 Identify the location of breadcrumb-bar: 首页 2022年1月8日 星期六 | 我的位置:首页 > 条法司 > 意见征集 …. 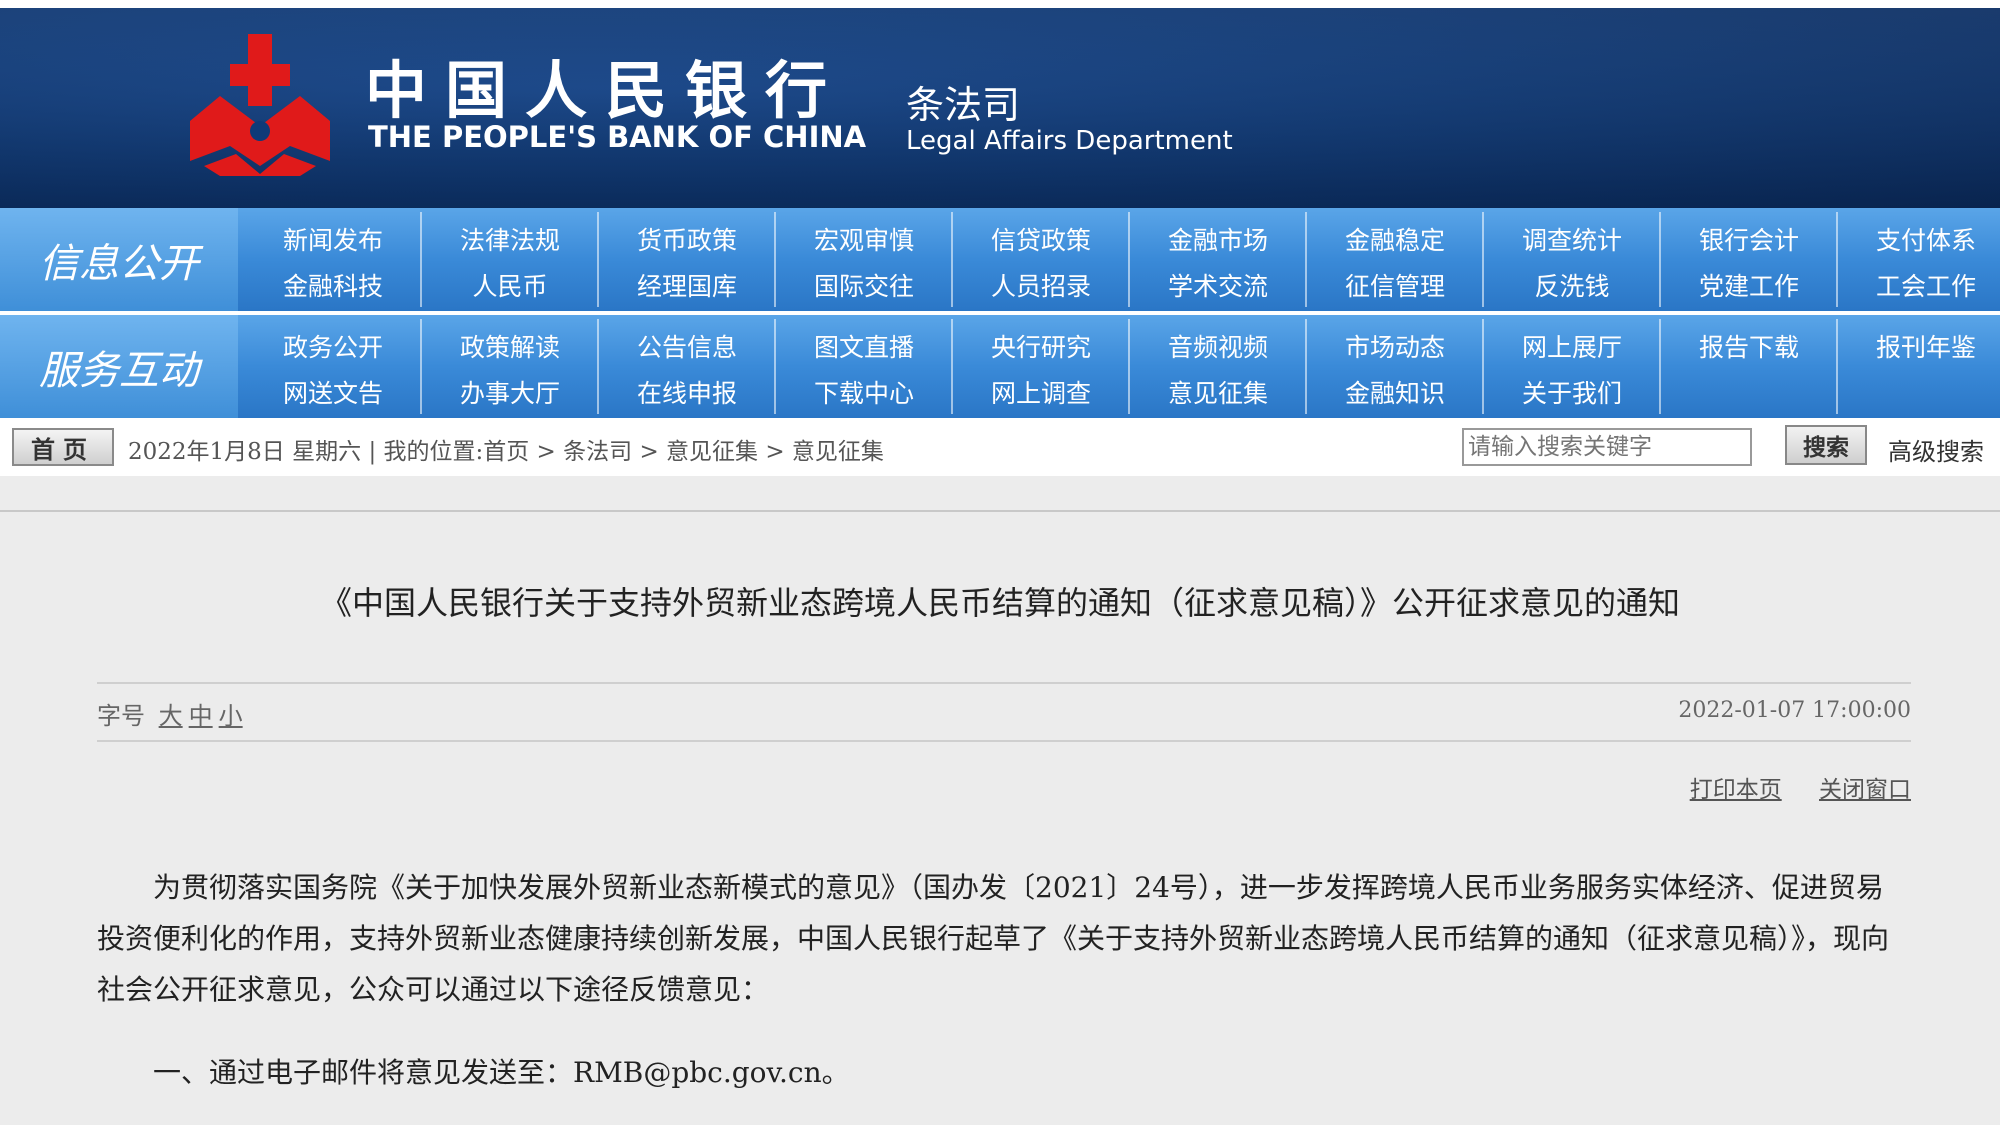
(1000, 447).